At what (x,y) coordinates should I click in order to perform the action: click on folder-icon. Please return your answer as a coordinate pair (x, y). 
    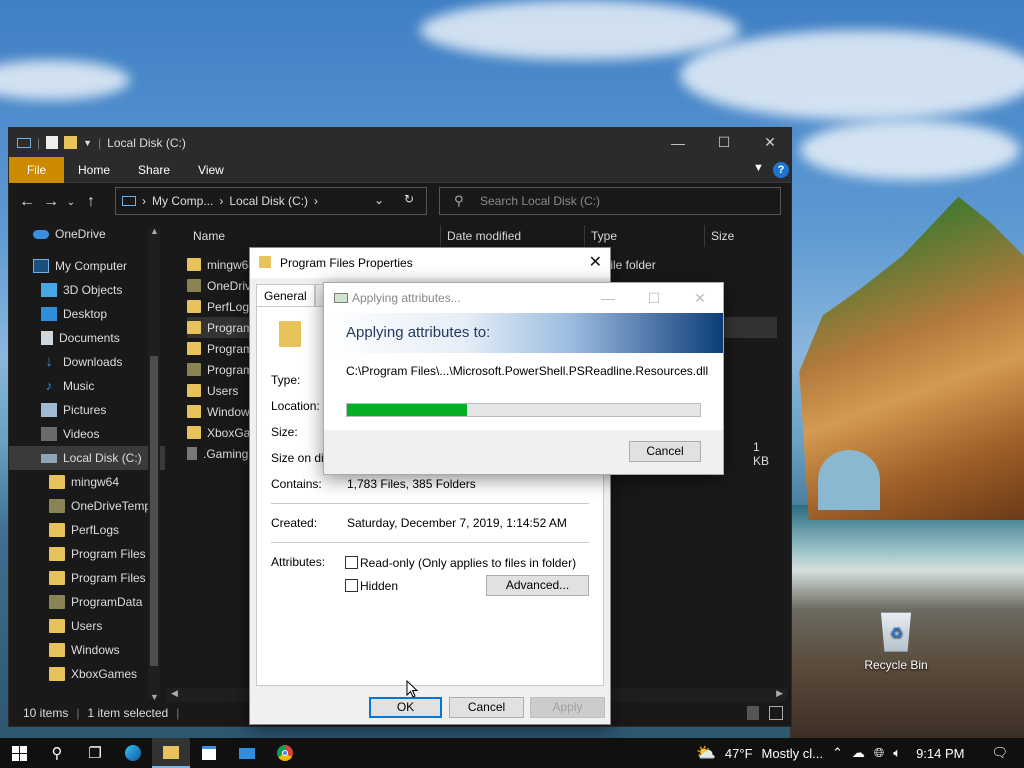
    Looking at the image, I should click on (265, 262).